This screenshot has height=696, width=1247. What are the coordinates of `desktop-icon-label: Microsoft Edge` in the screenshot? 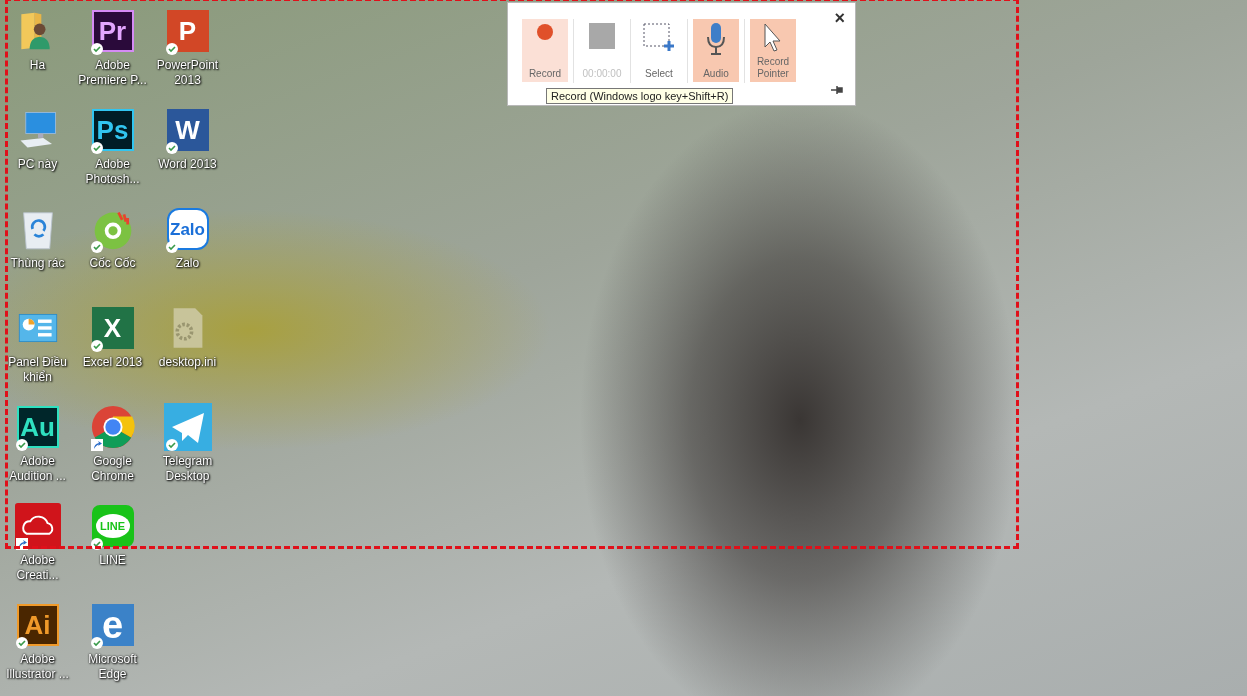 It's located at (112, 667).